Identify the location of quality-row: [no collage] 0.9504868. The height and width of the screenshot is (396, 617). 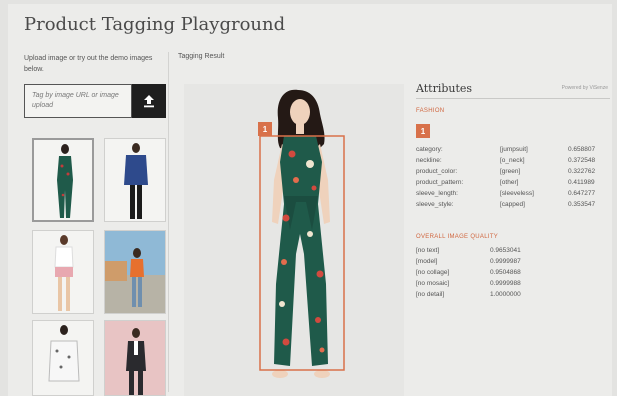
(468, 272).